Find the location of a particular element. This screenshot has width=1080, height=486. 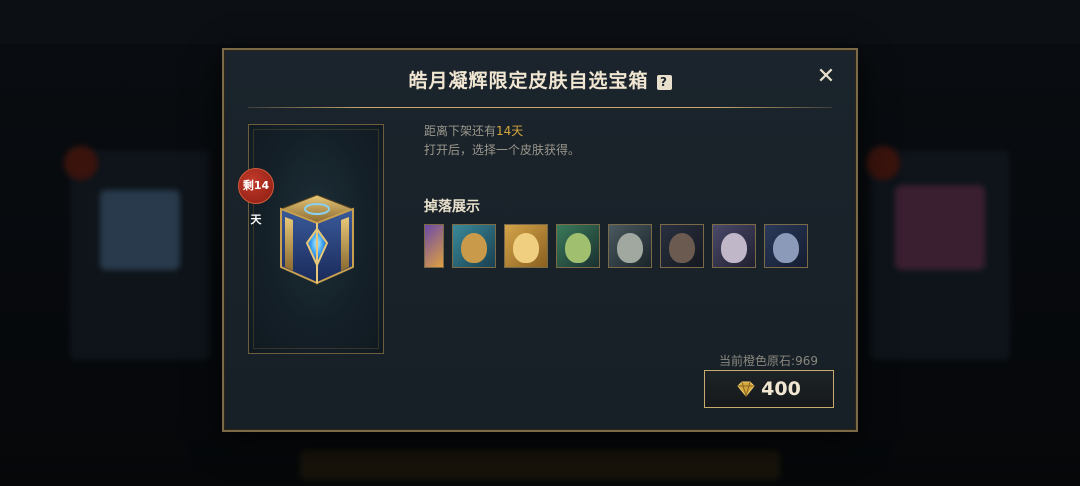

question-icon: ? is located at coordinates (664, 82).